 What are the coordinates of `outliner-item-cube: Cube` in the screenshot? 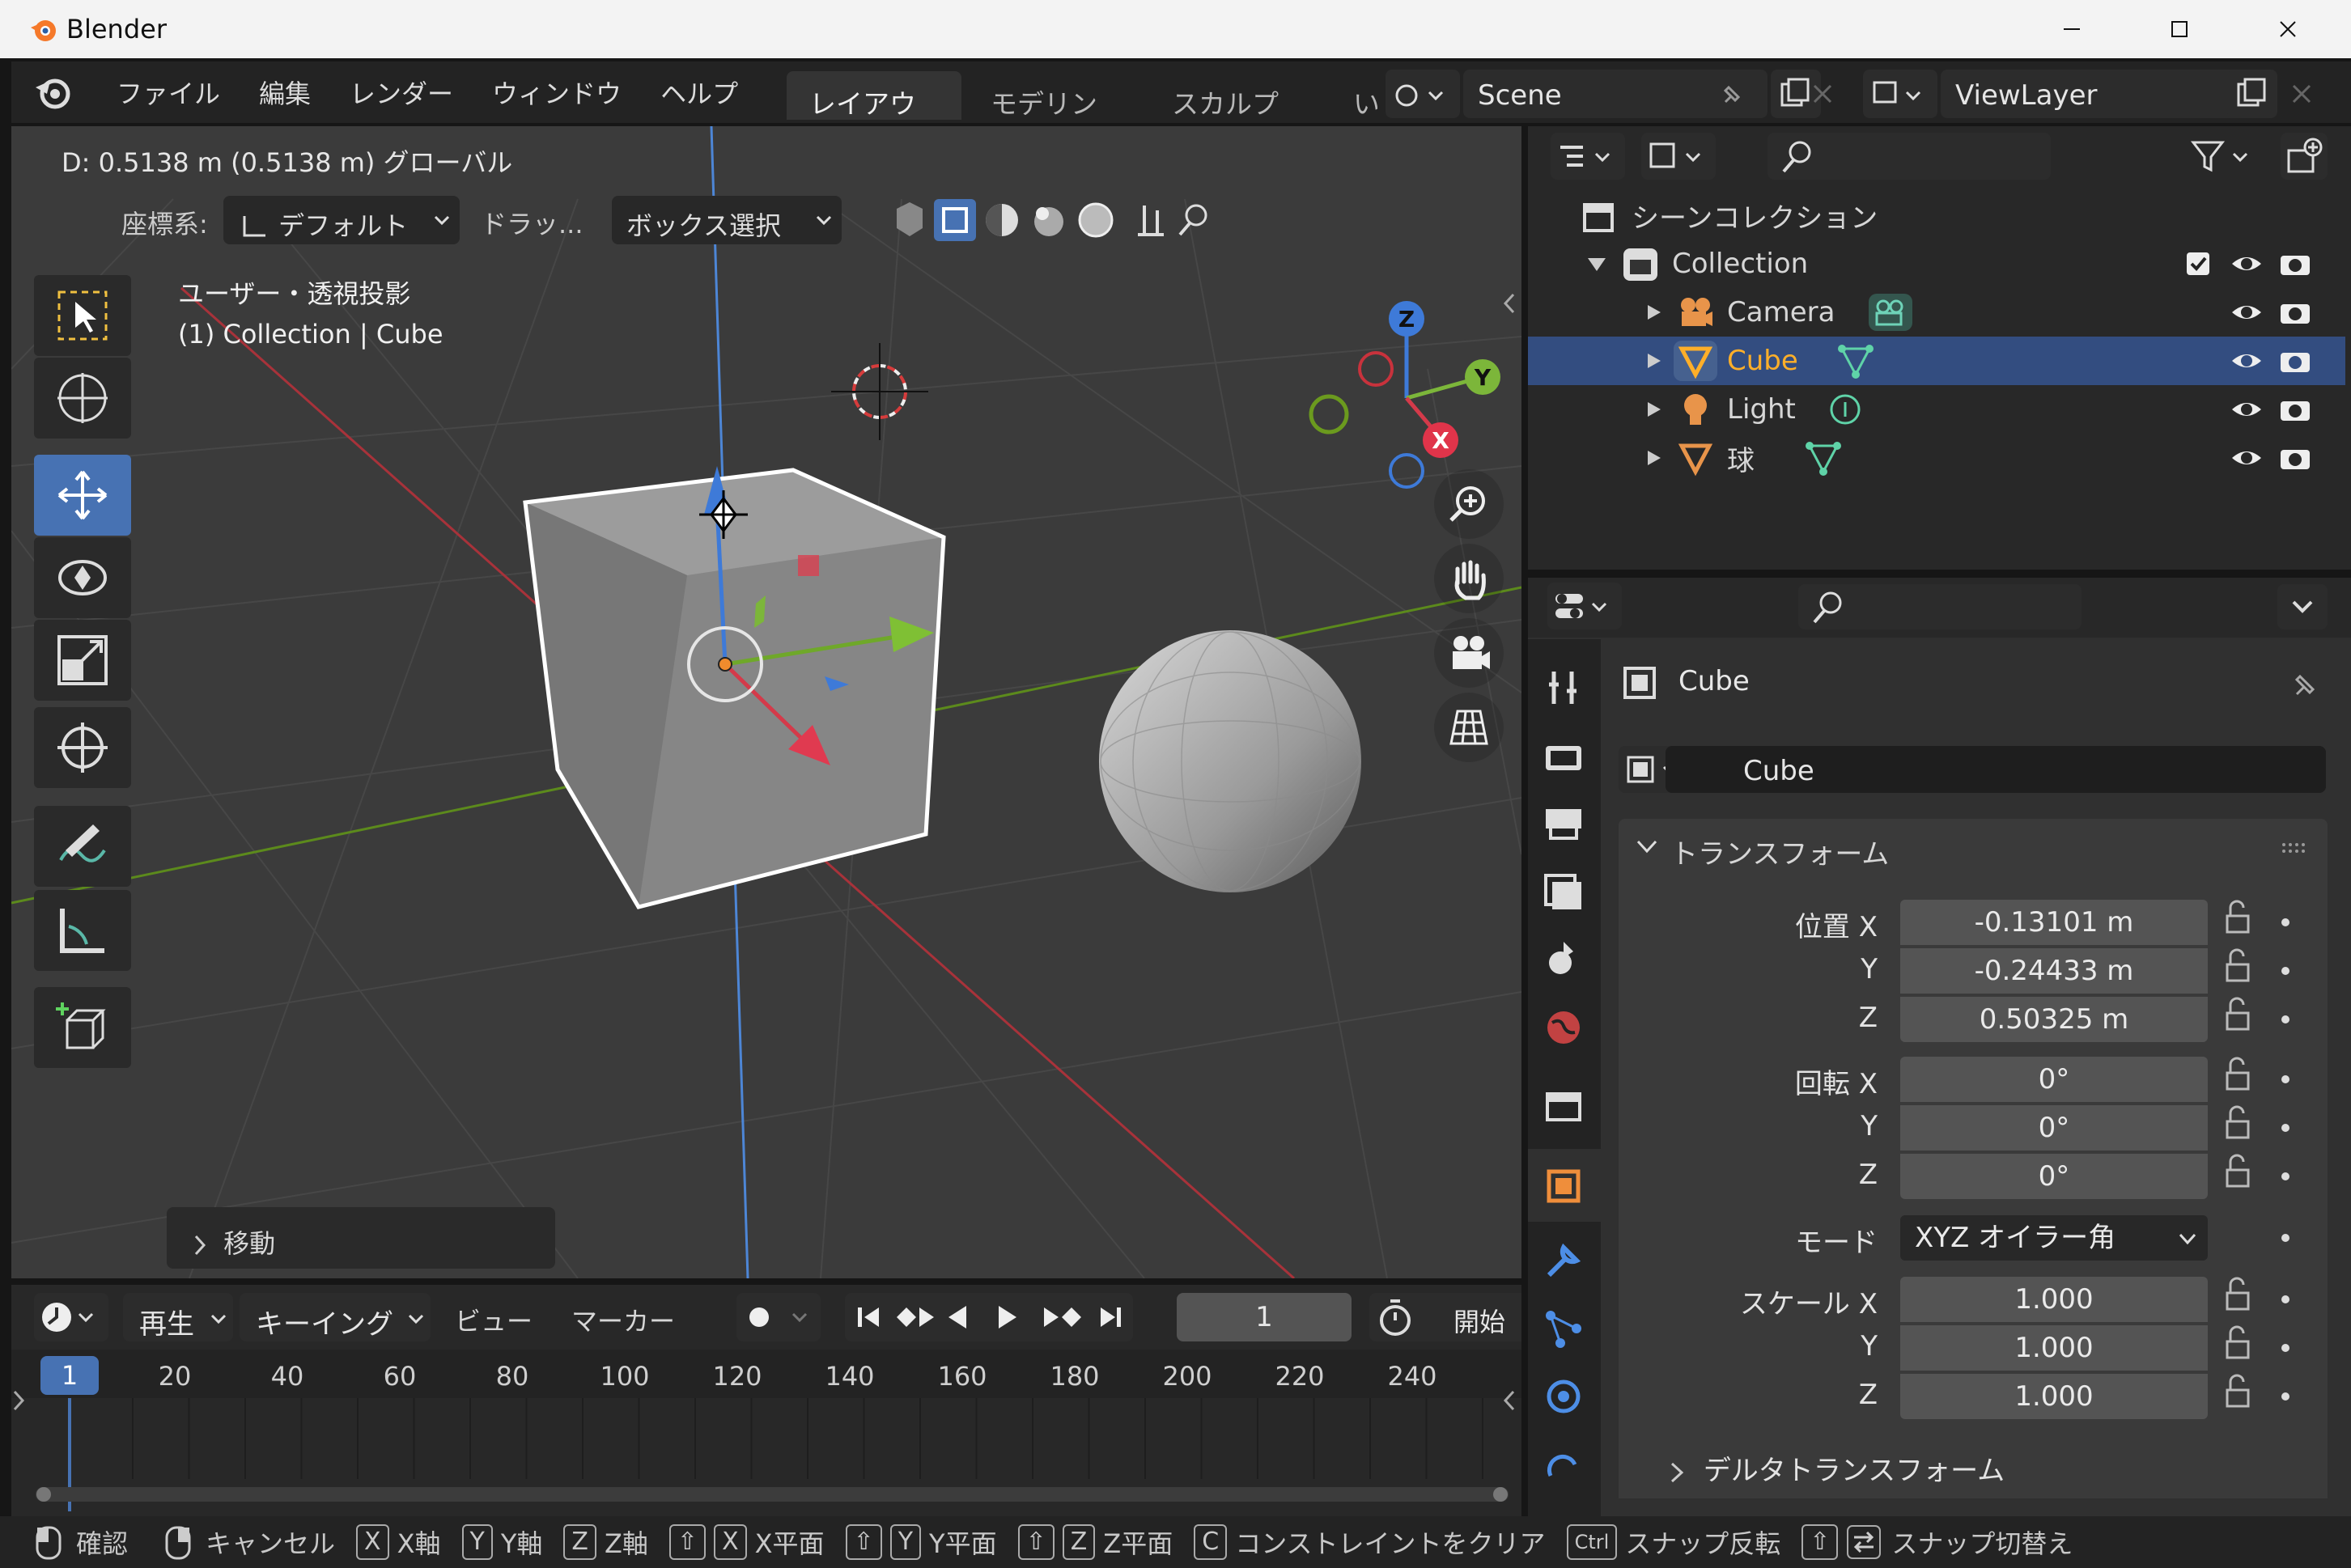 It's located at (1937, 361).